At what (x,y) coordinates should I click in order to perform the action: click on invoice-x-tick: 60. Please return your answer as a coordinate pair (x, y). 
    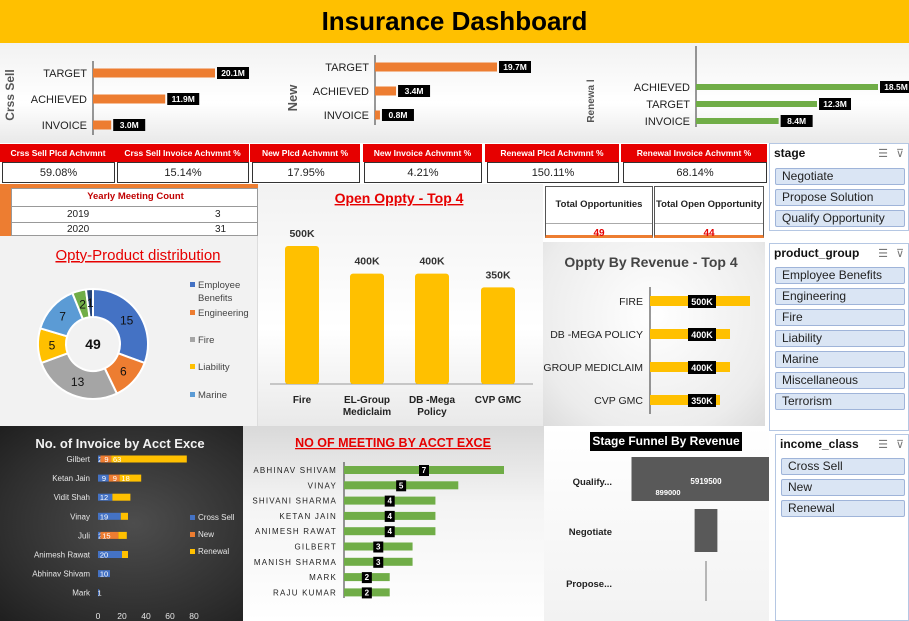
    Looking at the image, I should click on (170, 616).